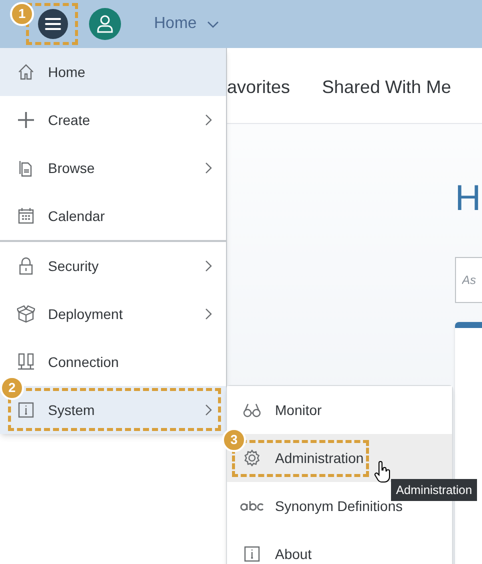 This screenshot has width=482, height=564. I want to click on home-icon, so click(26, 72).